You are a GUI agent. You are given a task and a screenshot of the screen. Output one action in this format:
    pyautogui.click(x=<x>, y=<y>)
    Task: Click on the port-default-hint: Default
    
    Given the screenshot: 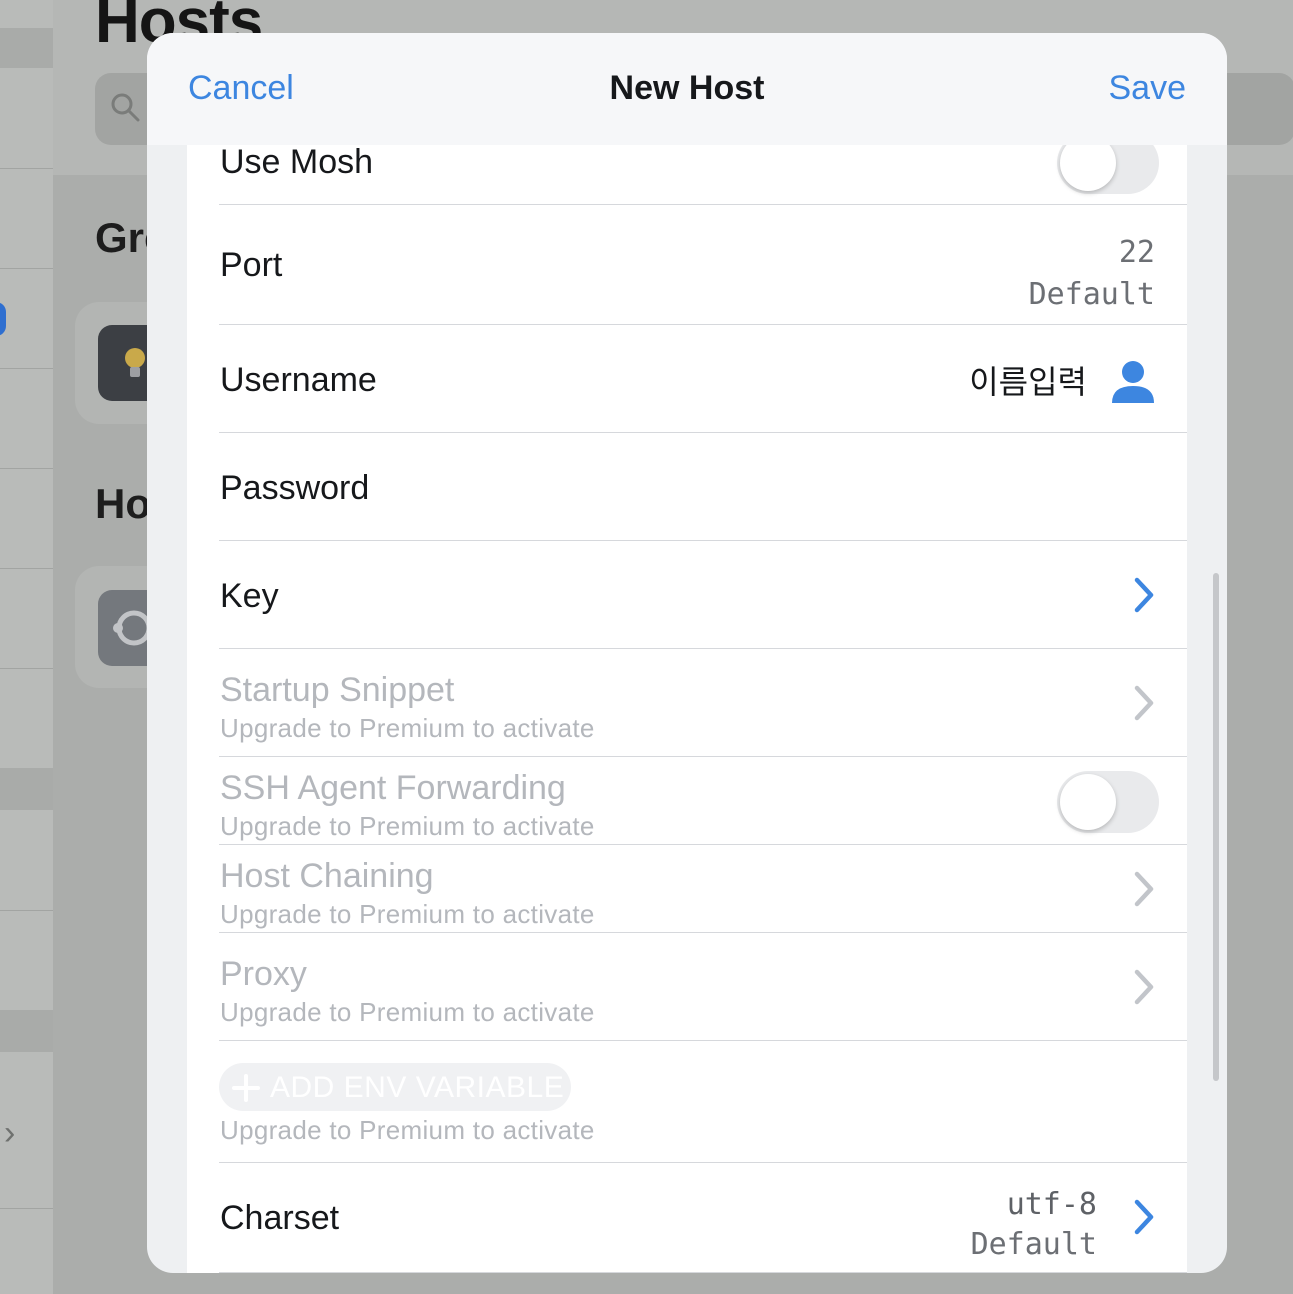 What is the action you would take?
    pyautogui.click(x=1091, y=294)
    